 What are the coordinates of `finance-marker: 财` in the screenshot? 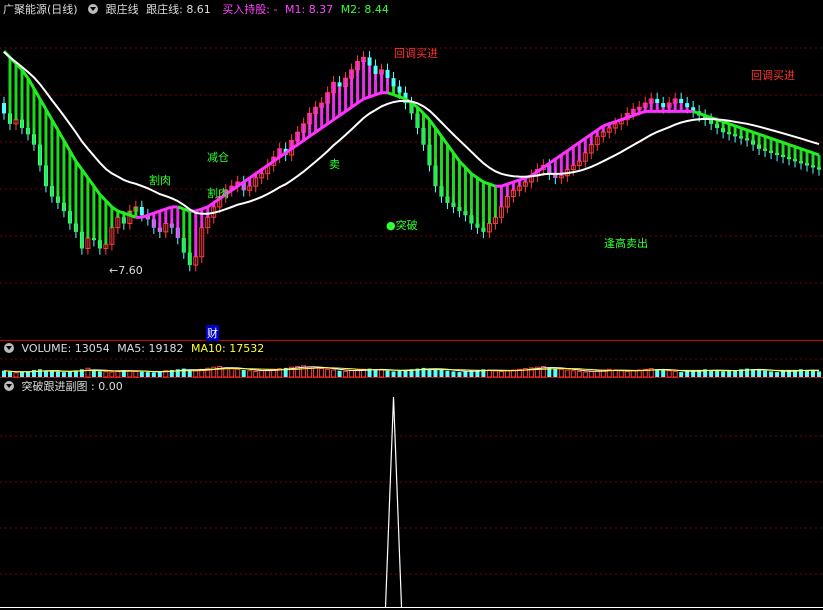 It's located at (212, 333).